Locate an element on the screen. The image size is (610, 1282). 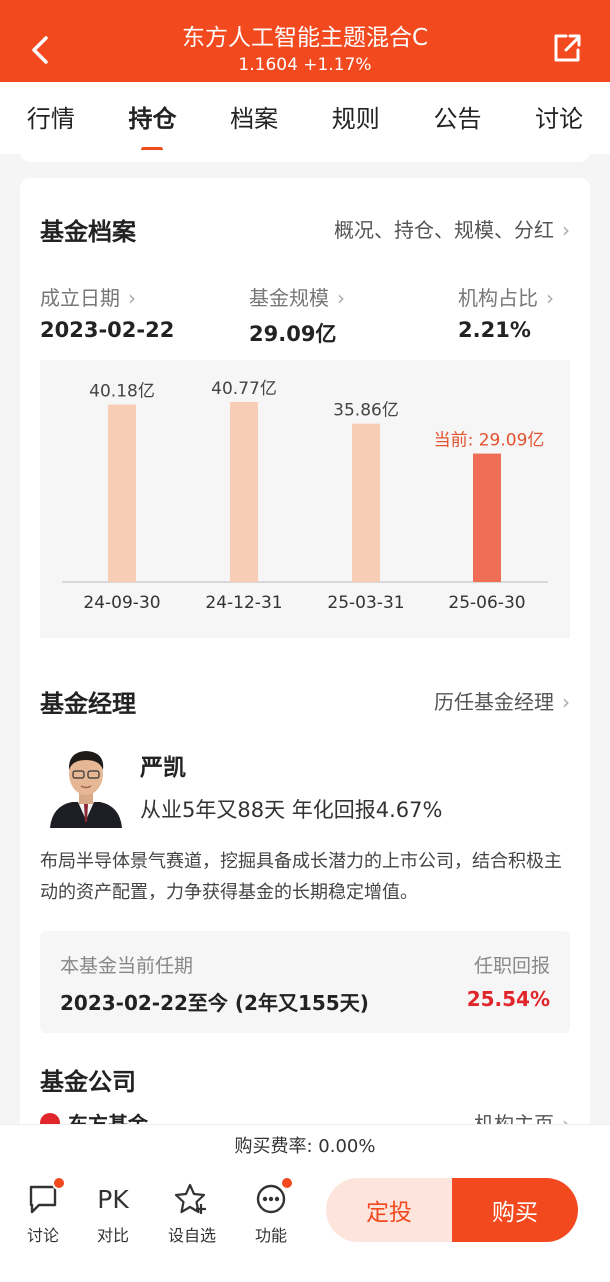
stat-inception-label: 成立日期 › is located at coordinates (88, 296).